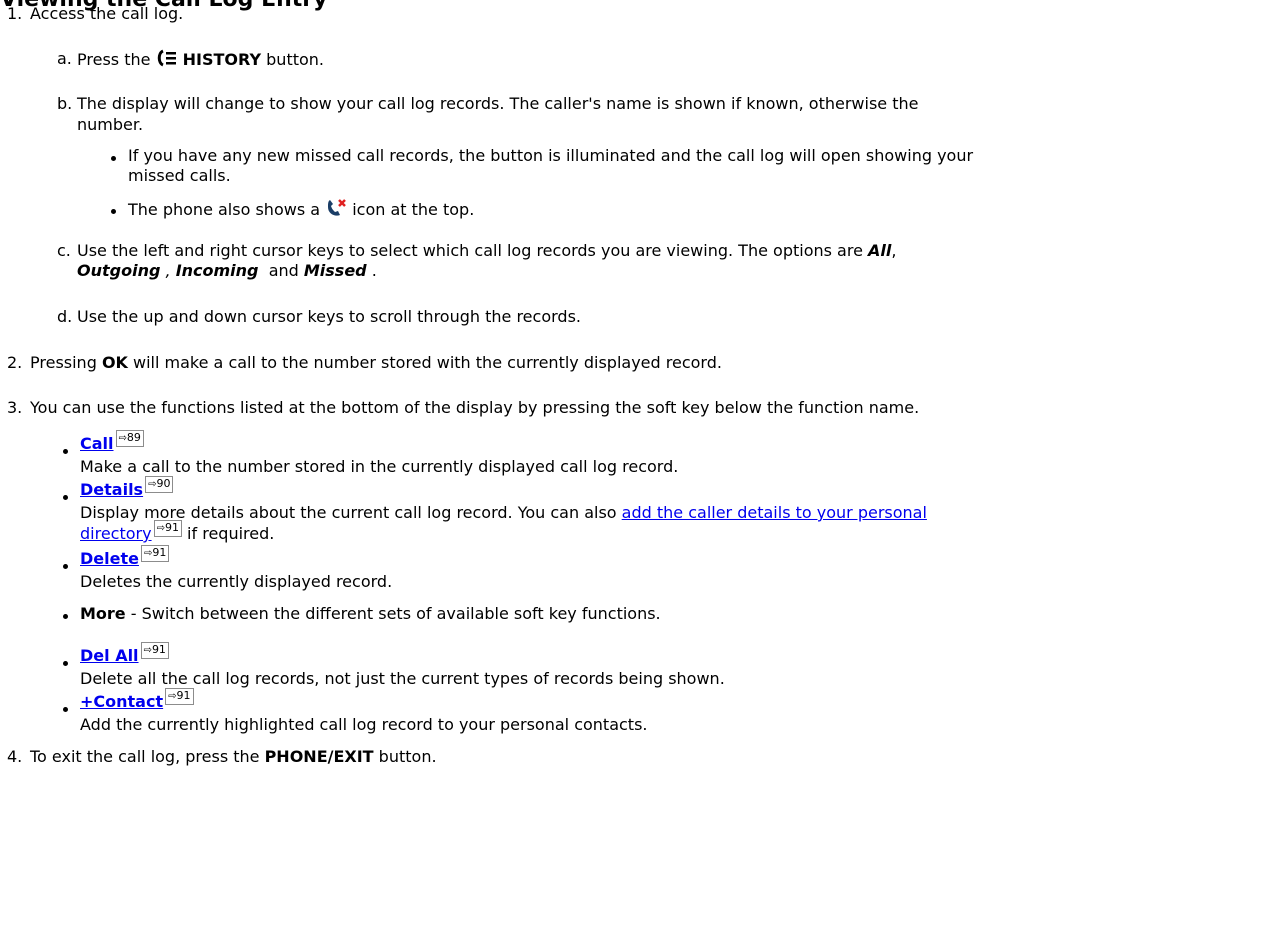 The height and width of the screenshot is (944, 1263). What do you see at coordinates (236, 581) in the screenshot?
I see `function-desc: Deletes the currently displayed record.` at bounding box center [236, 581].